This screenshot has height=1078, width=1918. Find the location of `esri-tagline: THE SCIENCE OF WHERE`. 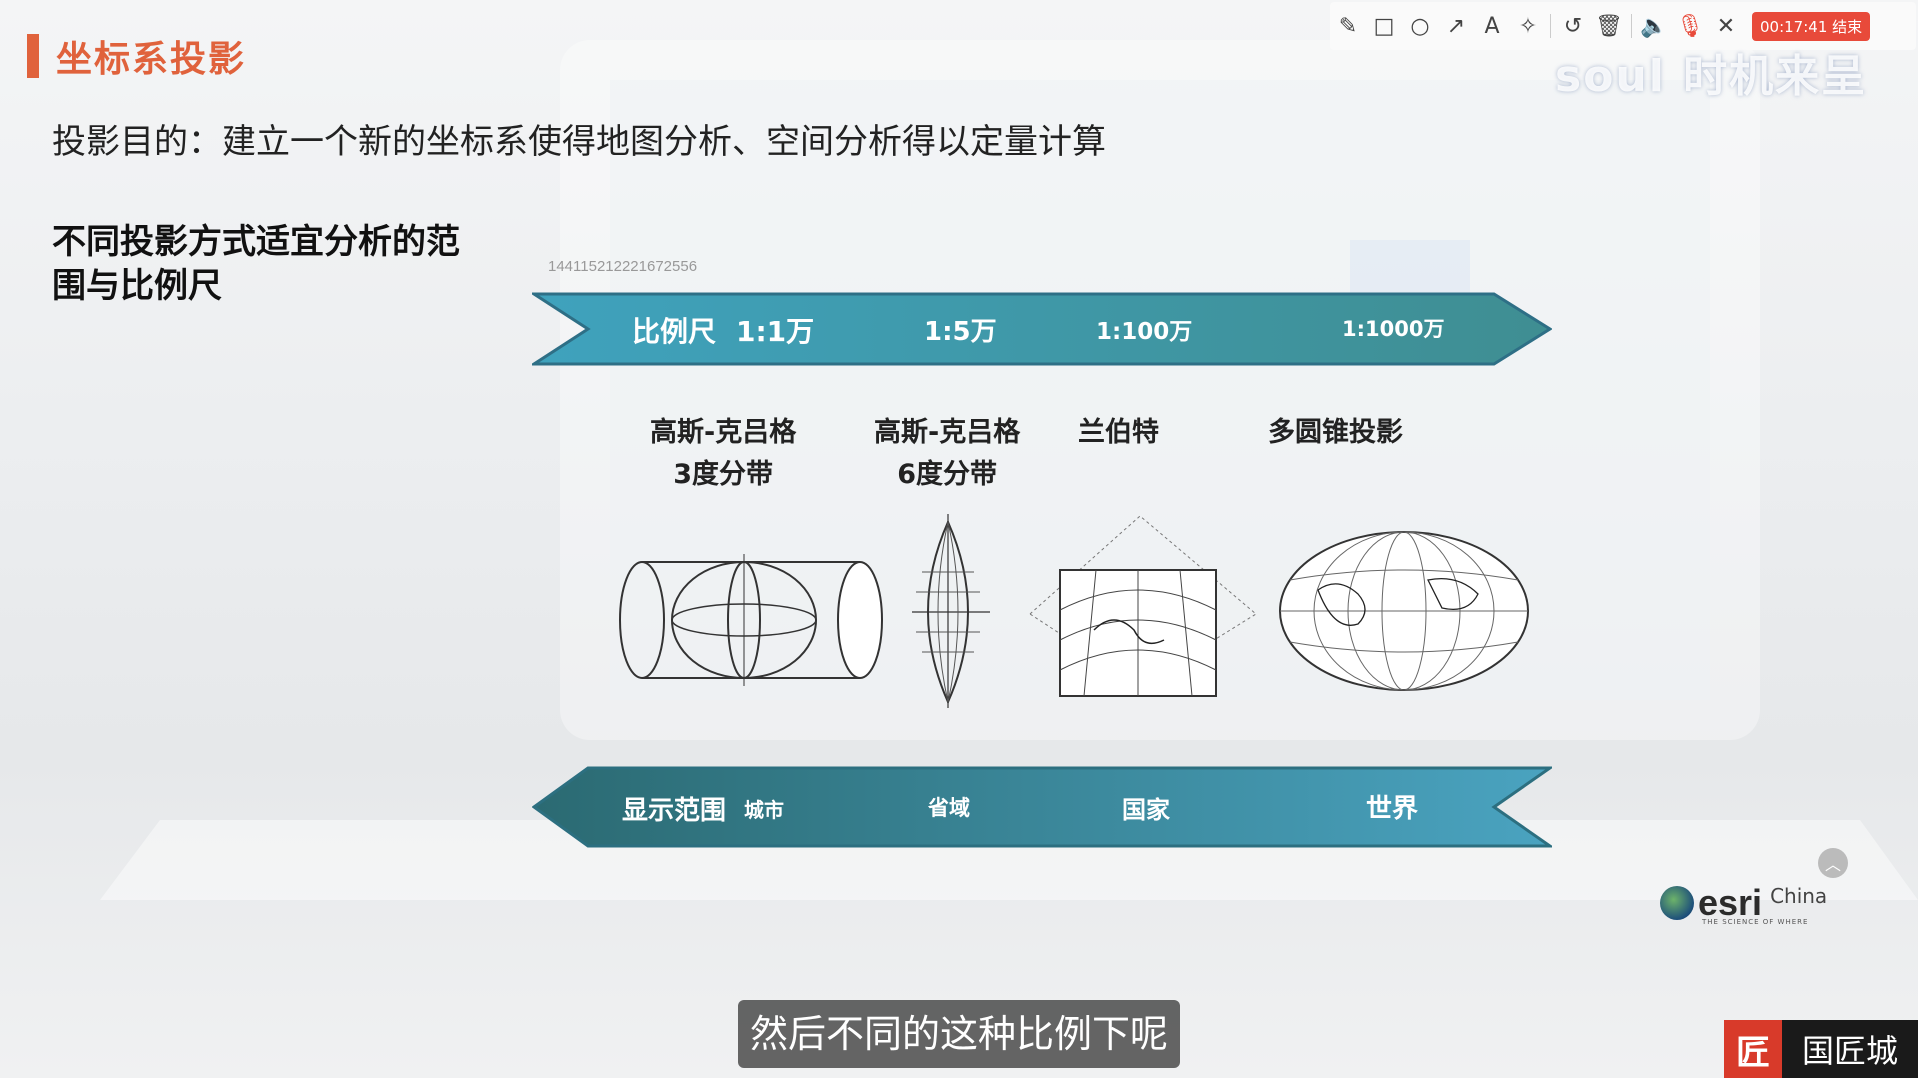

esri-tagline: THE SCIENCE OF WHERE is located at coordinates (1755, 922).